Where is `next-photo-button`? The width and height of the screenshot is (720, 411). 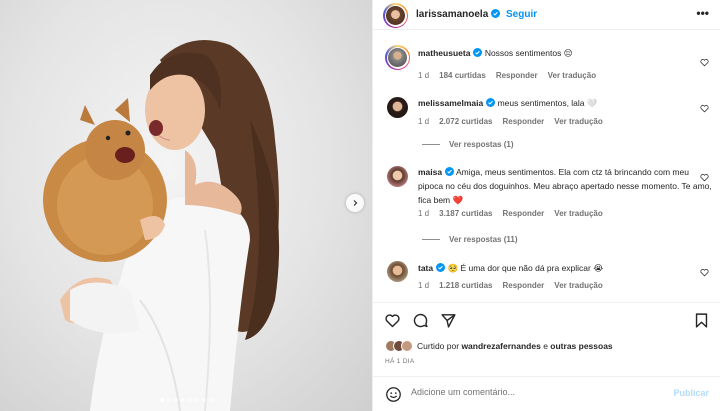
next-photo-button is located at coordinates (355, 203).